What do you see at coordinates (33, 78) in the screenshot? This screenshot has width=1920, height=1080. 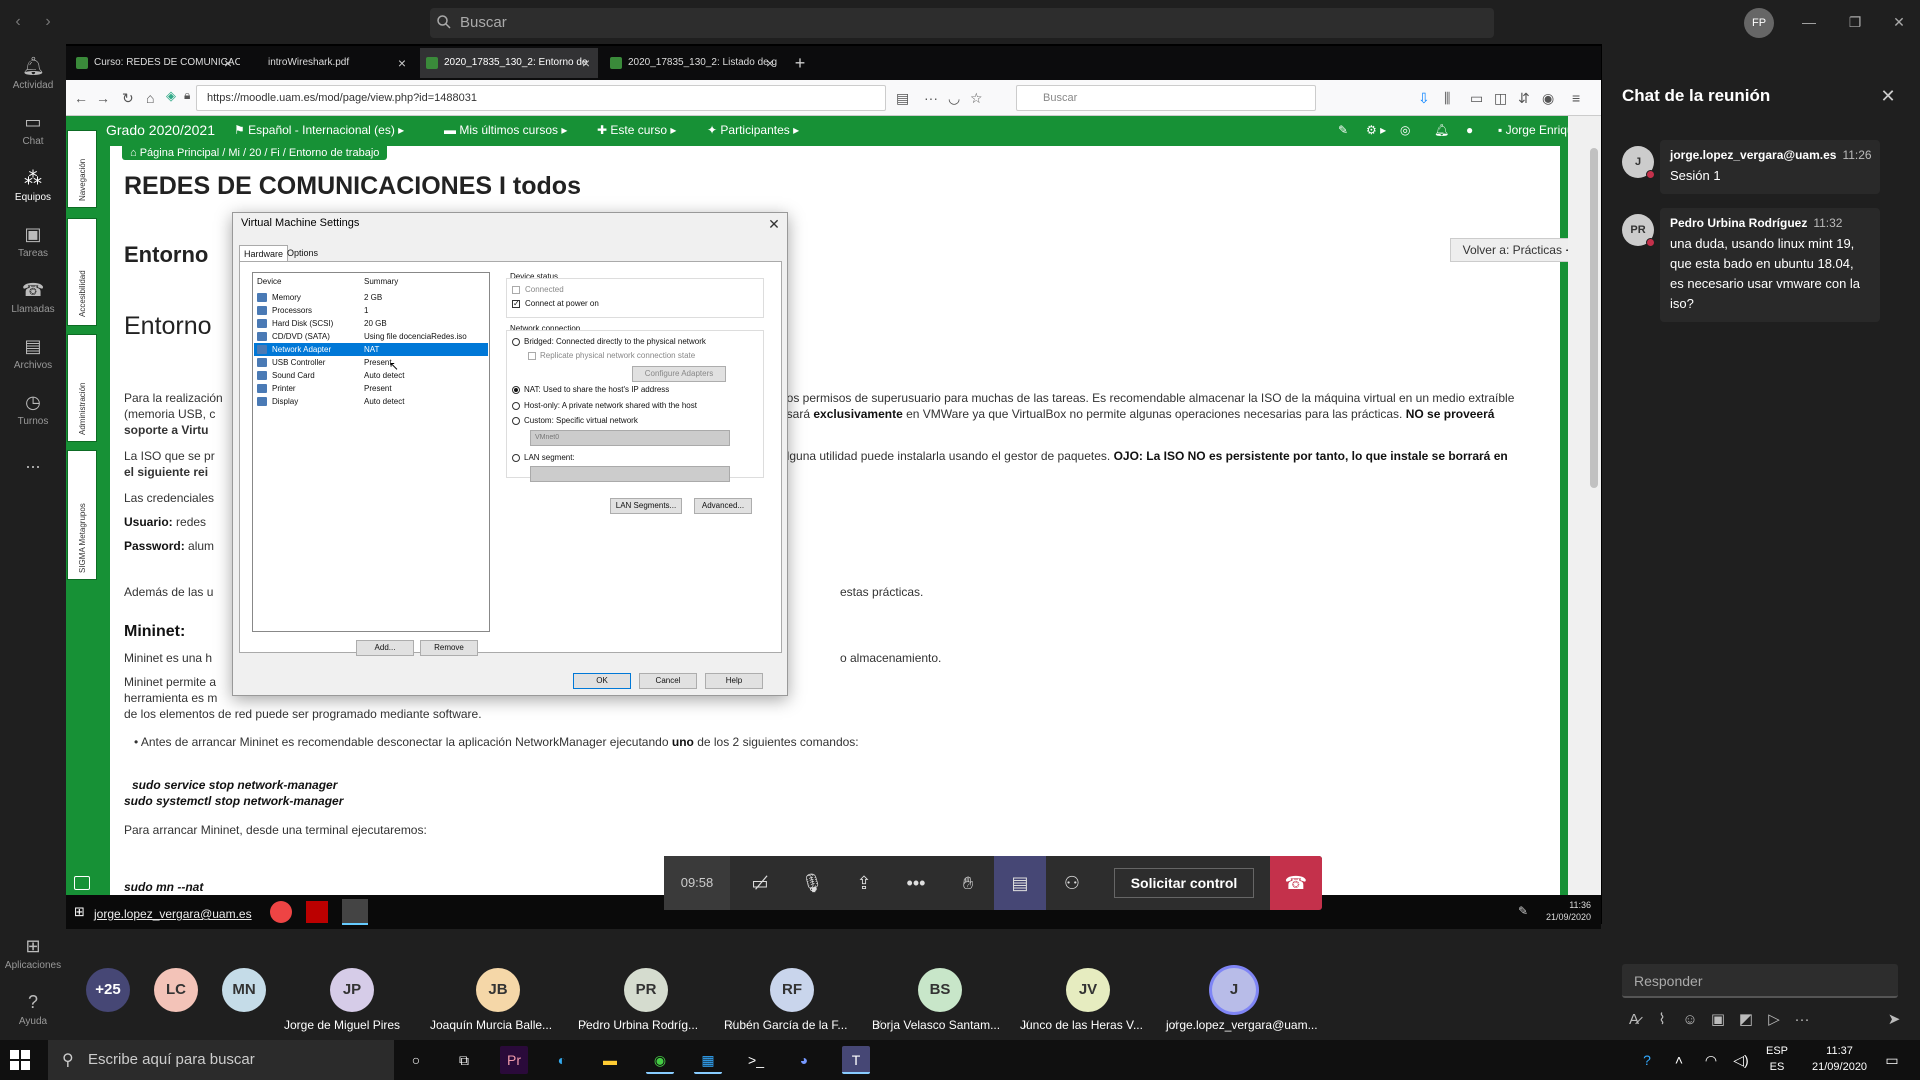 I see `rail-activity: 🔔︎ Actividad` at bounding box center [33, 78].